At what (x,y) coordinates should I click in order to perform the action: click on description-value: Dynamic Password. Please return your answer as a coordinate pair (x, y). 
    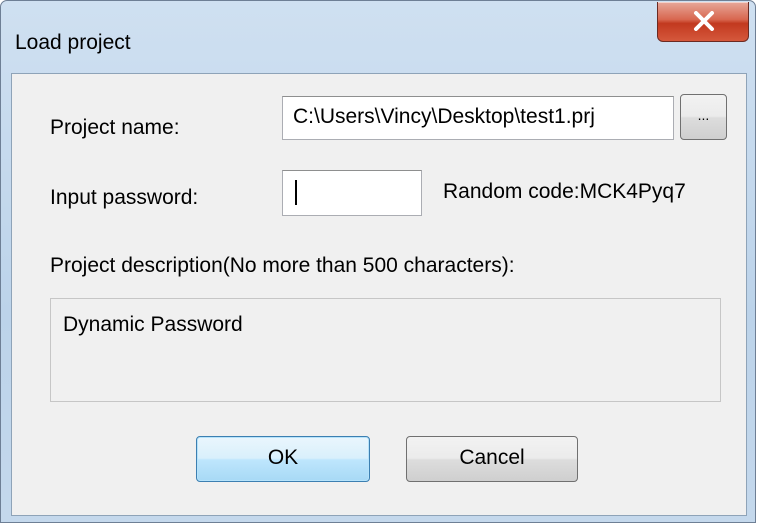
    Looking at the image, I should click on (153, 324).